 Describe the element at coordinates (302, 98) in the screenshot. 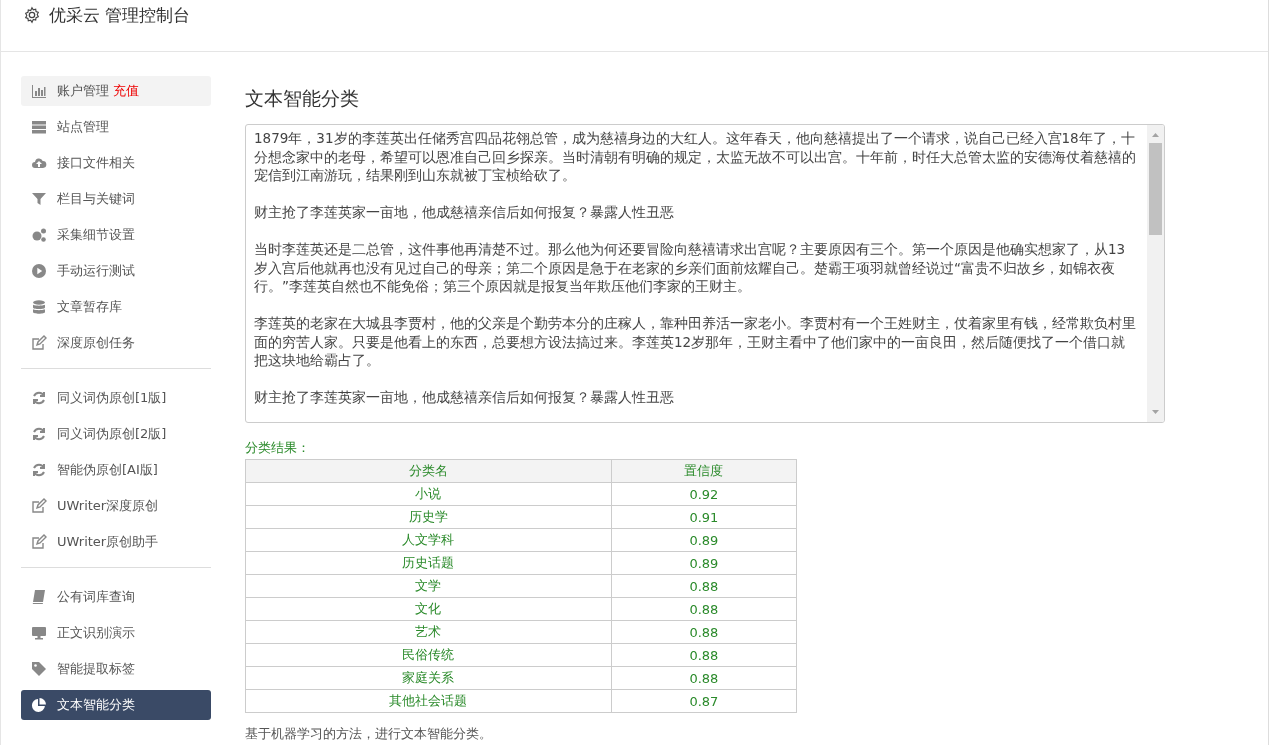

I see `page-heading: 文本智能分类` at that location.